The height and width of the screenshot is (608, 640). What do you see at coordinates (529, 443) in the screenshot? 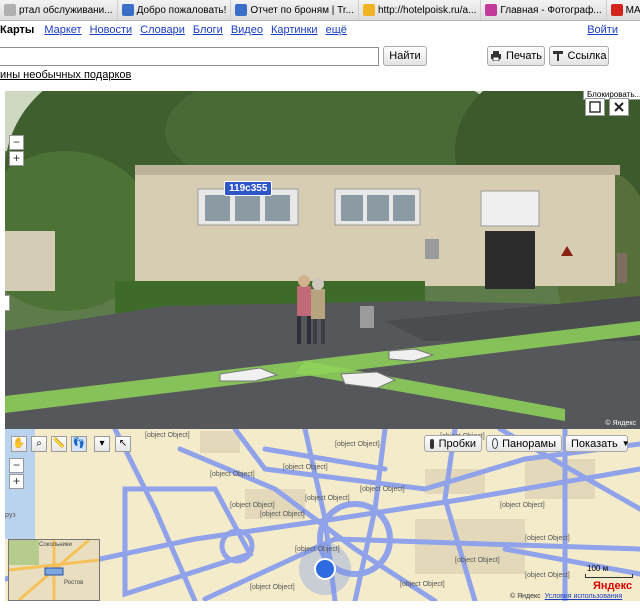
I see `panoramas-label: Панорамы` at bounding box center [529, 443].